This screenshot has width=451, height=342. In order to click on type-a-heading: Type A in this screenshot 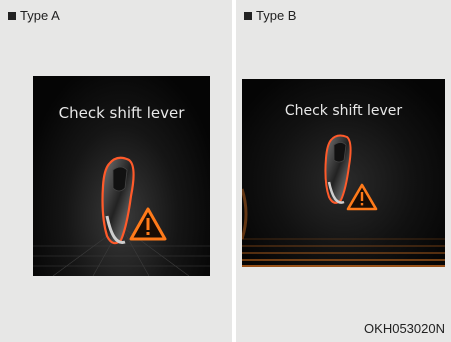, I will do `click(34, 15)`.